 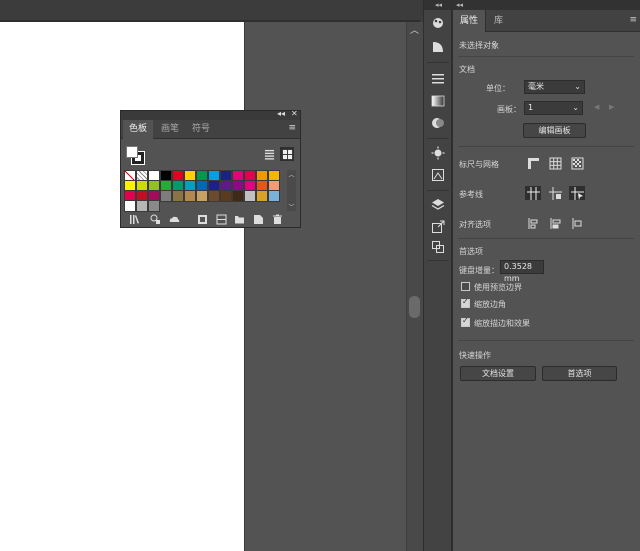 I want to click on artboard-dropdown: 1 ⌄, so click(x=553, y=108).